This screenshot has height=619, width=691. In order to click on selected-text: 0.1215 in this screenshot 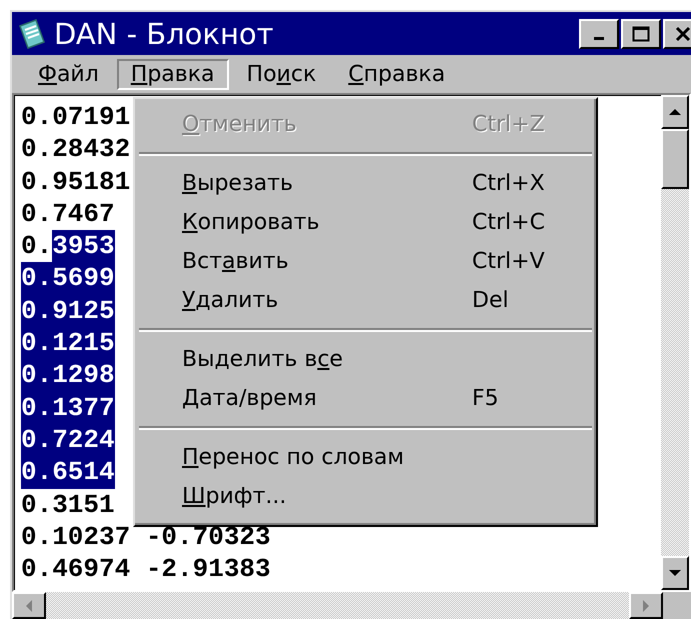, I will do `click(68, 343)`.